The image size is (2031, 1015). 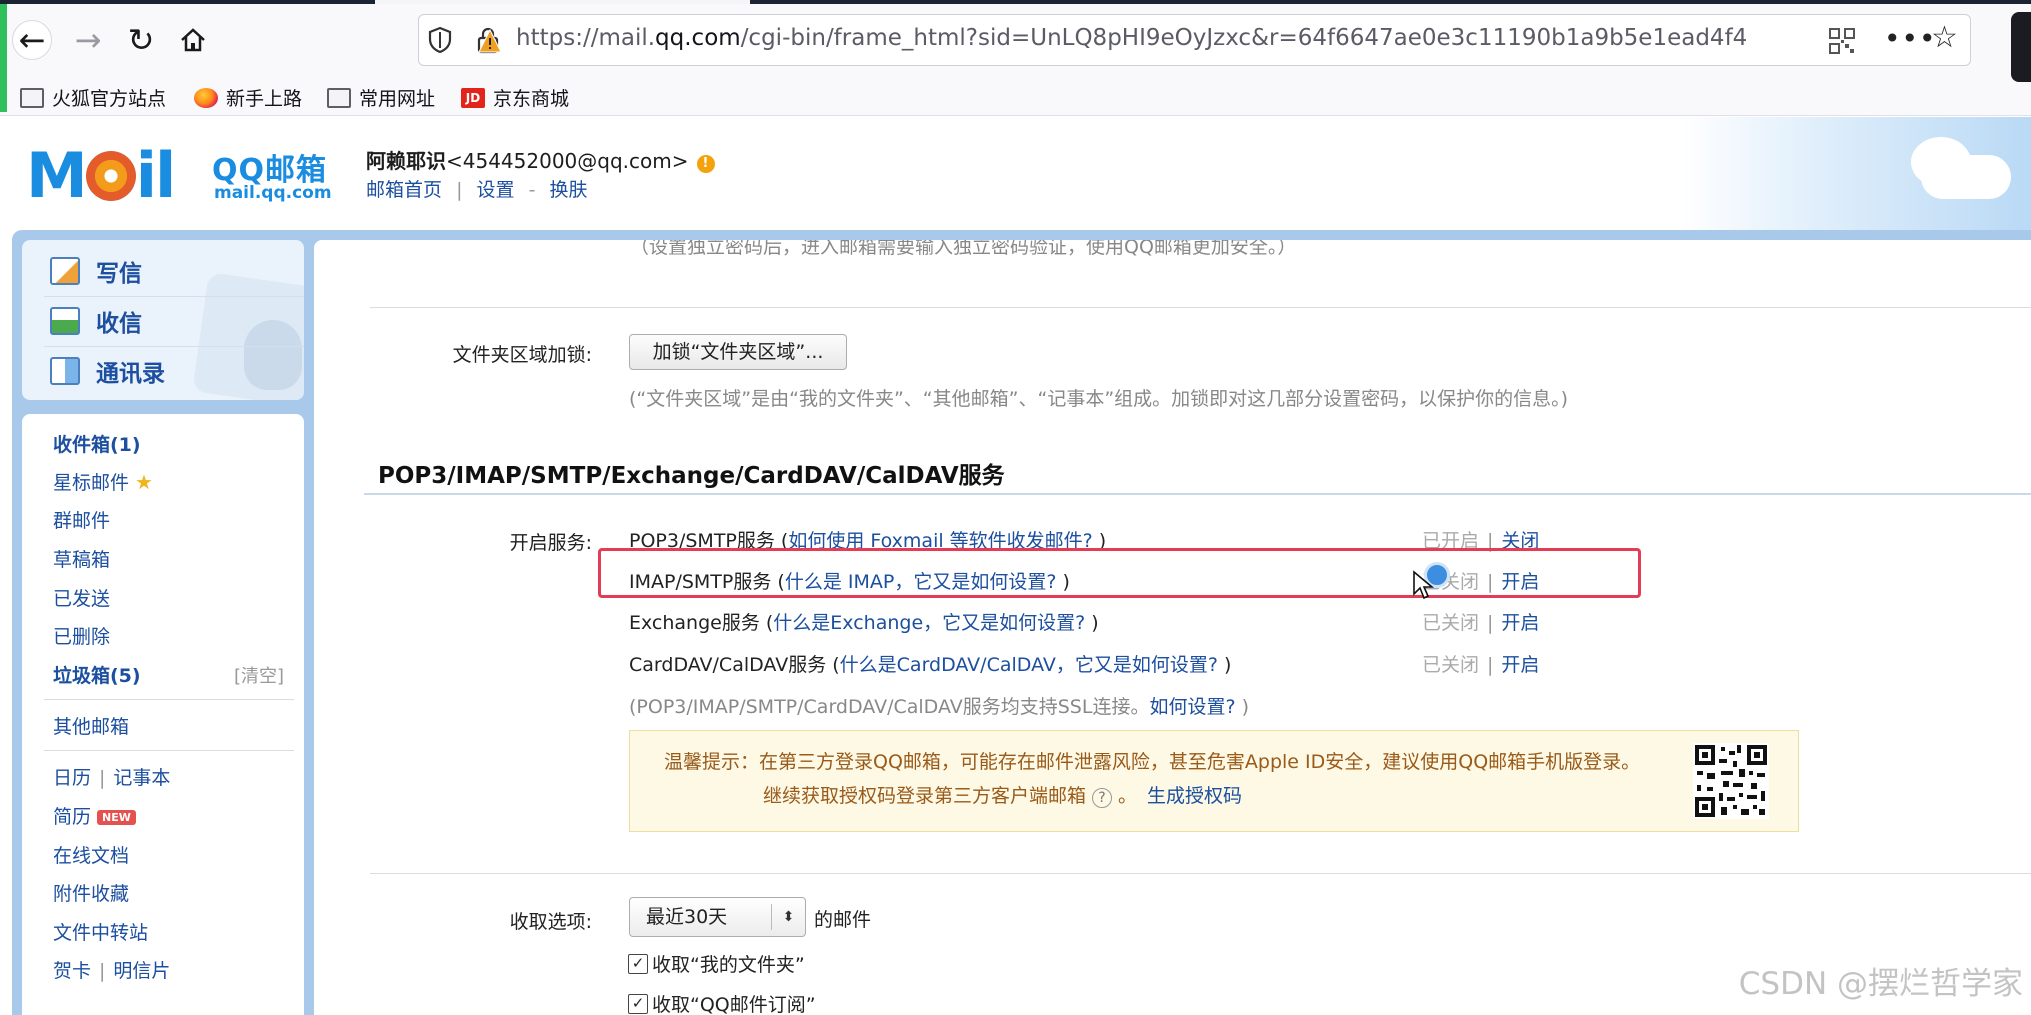 What do you see at coordinates (72, 778) in the screenshot?
I see `calendar-link: 日历` at bounding box center [72, 778].